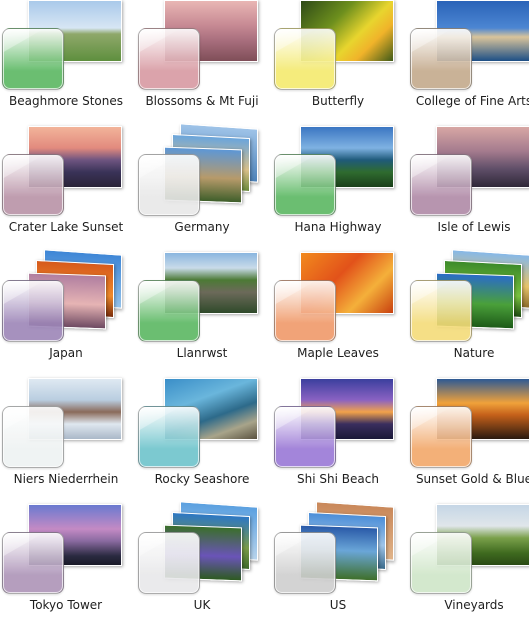  I want to click on theme-tile: Crater Lake Sunset, so click(66, 189).